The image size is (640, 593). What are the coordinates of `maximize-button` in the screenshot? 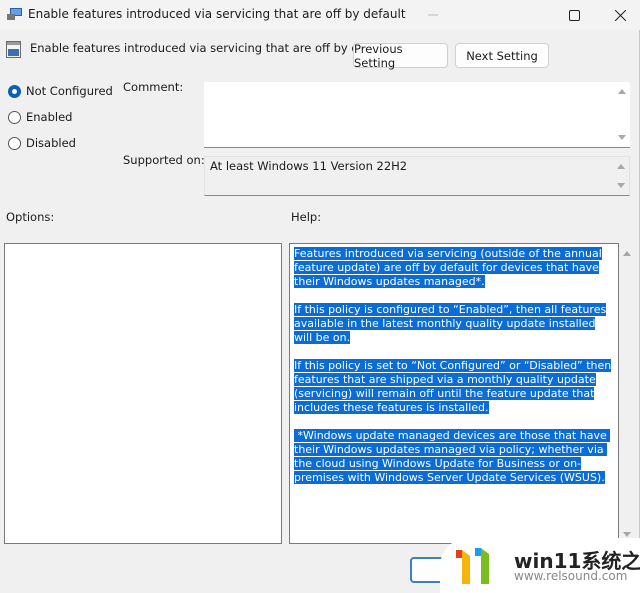 It's located at (574, 15).